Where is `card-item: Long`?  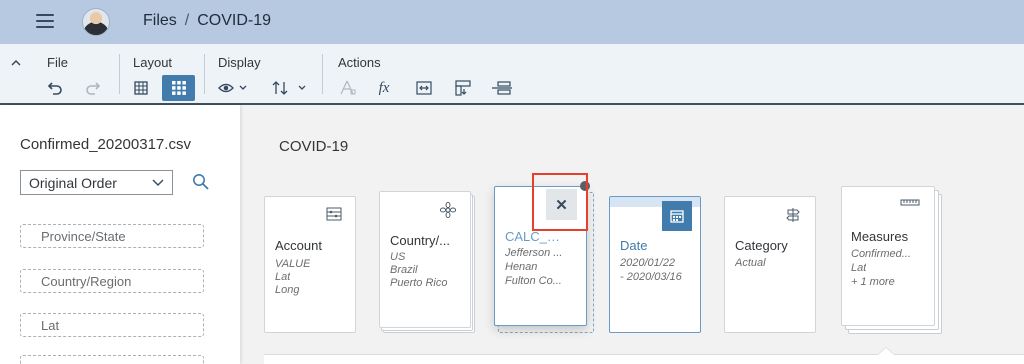
card-item: Long is located at coordinates (287, 290).